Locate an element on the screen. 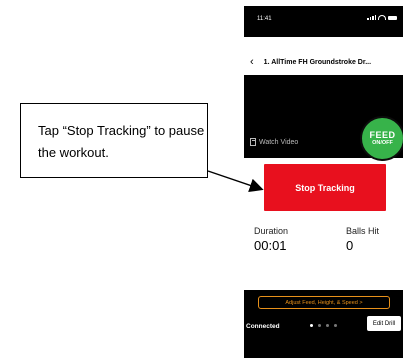 This screenshot has height=358, width=403. film-icon is located at coordinates (253, 142).